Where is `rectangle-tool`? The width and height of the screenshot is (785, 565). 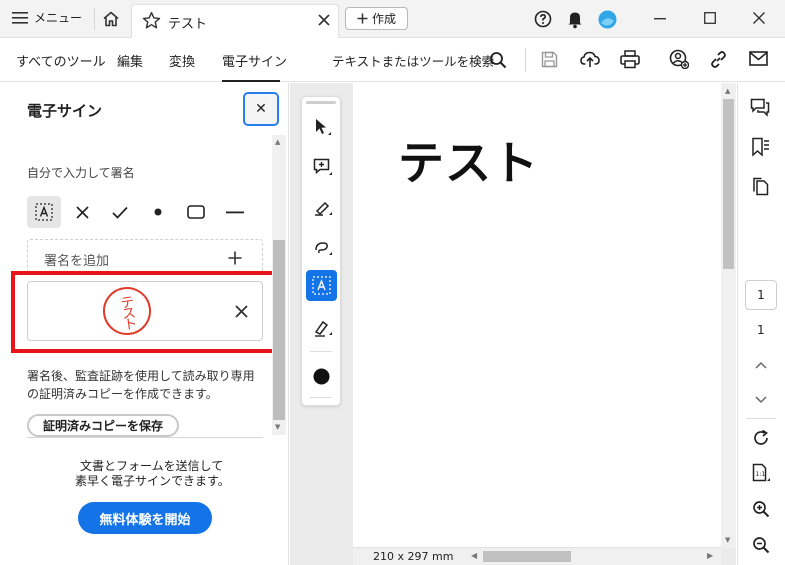 rectangle-tool is located at coordinates (196, 212).